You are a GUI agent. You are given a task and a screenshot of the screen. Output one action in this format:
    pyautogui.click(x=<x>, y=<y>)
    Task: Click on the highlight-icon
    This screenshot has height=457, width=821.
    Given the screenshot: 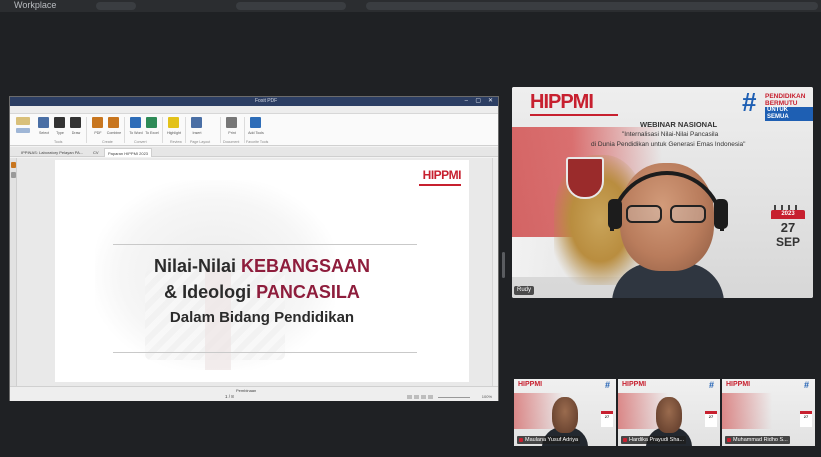 What is the action you would take?
    pyautogui.click(x=173, y=122)
    